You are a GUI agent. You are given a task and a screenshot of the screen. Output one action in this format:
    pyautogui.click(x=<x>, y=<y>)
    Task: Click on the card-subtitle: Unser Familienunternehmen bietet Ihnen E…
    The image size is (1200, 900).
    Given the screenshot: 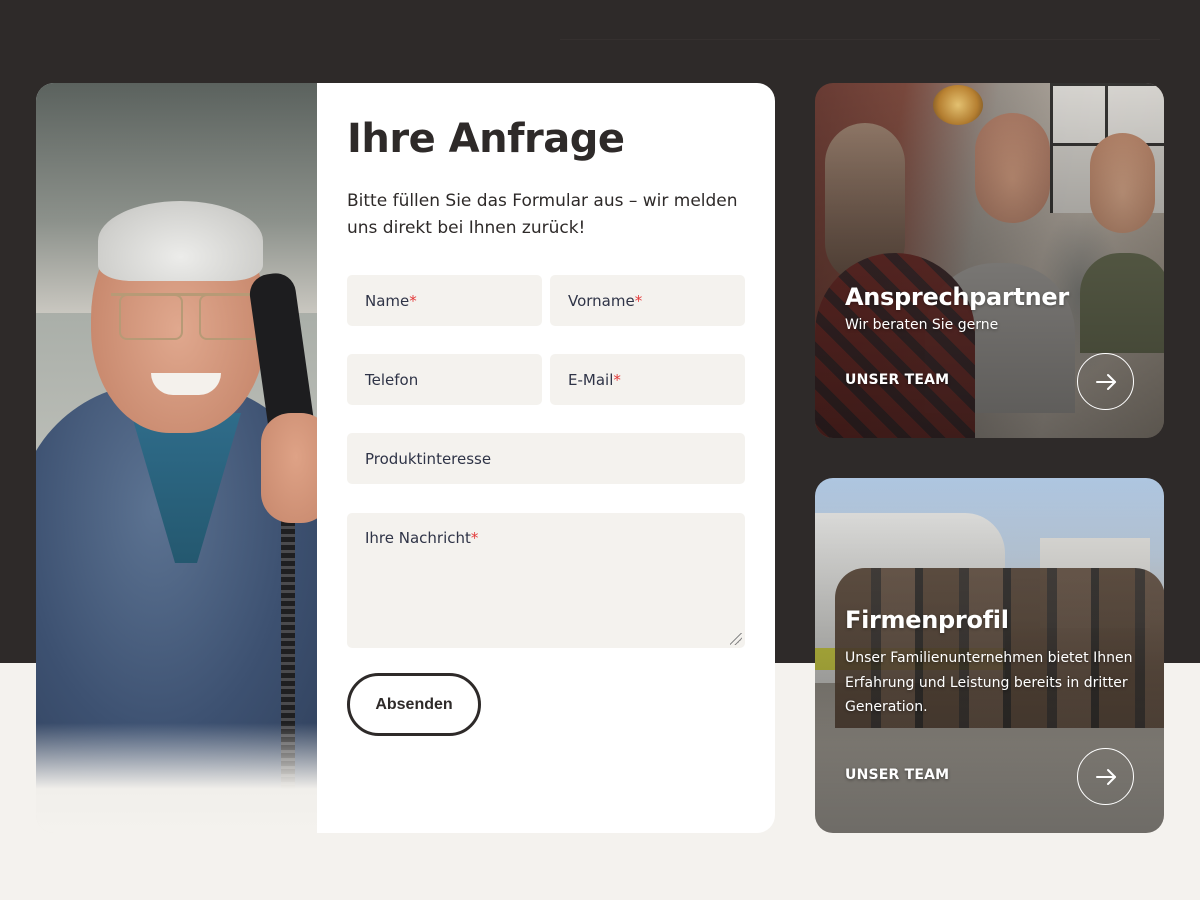 What is the action you would take?
    pyautogui.click(x=989, y=682)
    